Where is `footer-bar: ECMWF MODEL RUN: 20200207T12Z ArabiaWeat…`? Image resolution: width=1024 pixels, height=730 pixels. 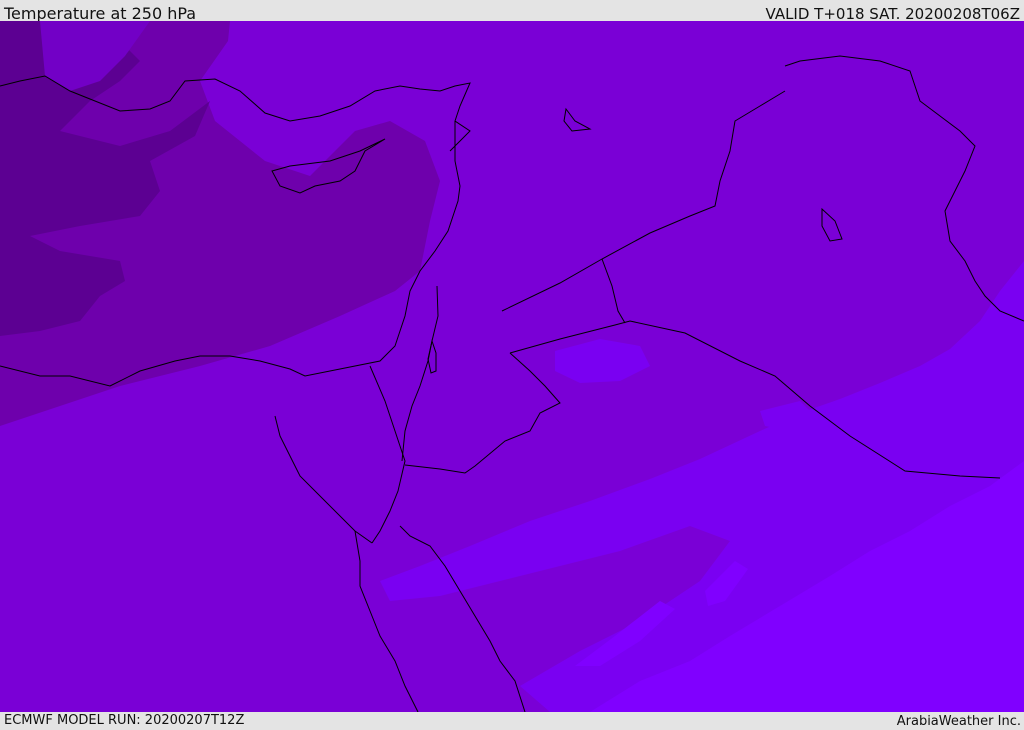 footer-bar: ECMWF MODEL RUN: 20200207T12Z ArabiaWeat… is located at coordinates (512, 720).